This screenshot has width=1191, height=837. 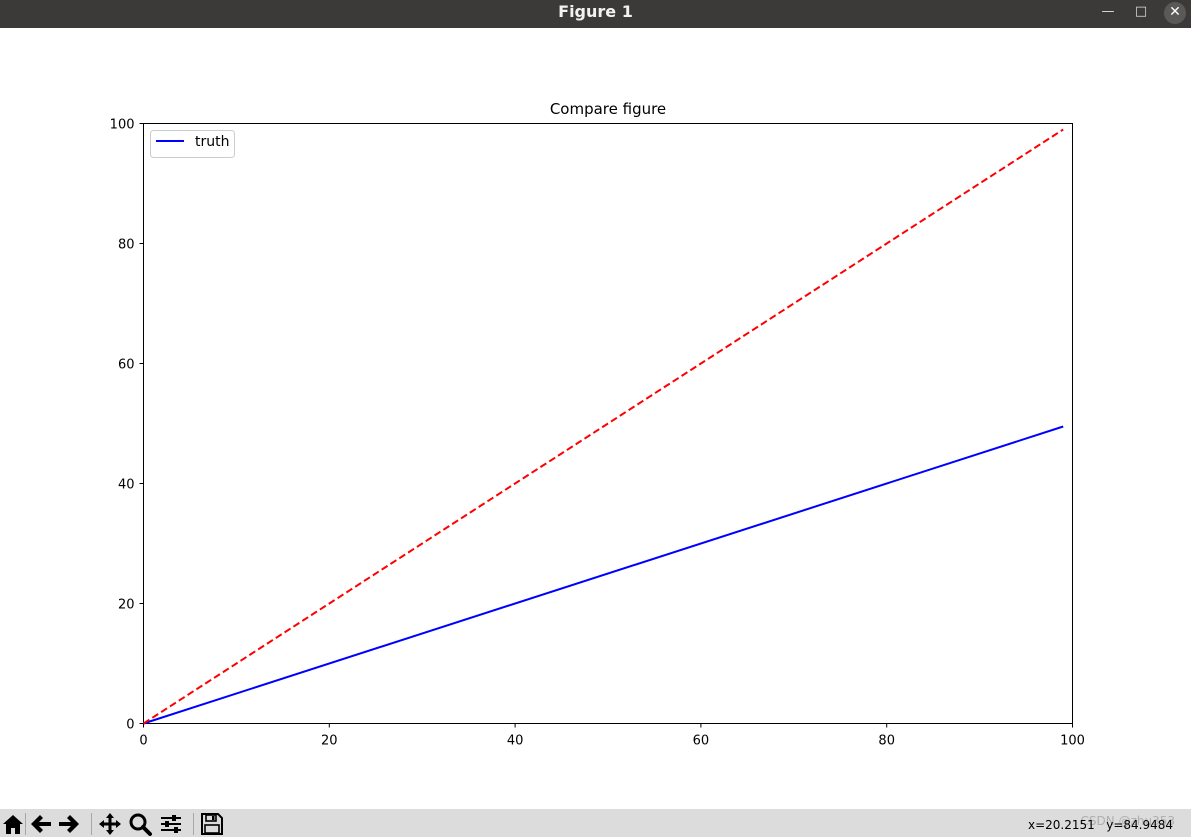 What do you see at coordinates (212, 142) in the screenshot?
I see `legend-label-truth: truth` at bounding box center [212, 142].